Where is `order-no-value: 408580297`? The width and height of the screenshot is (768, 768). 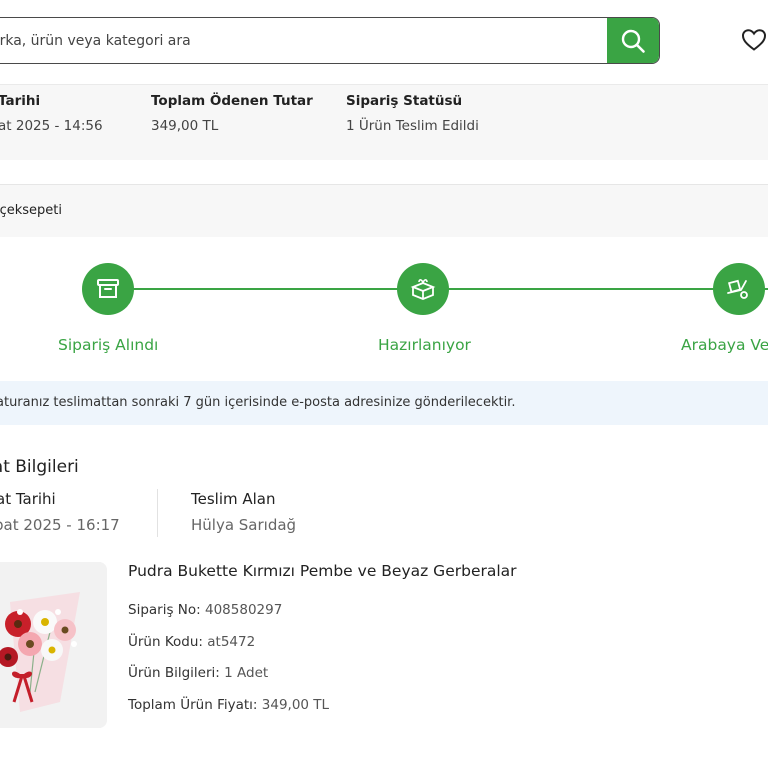 order-no-value: 408580297 is located at coordinates (244, 610).